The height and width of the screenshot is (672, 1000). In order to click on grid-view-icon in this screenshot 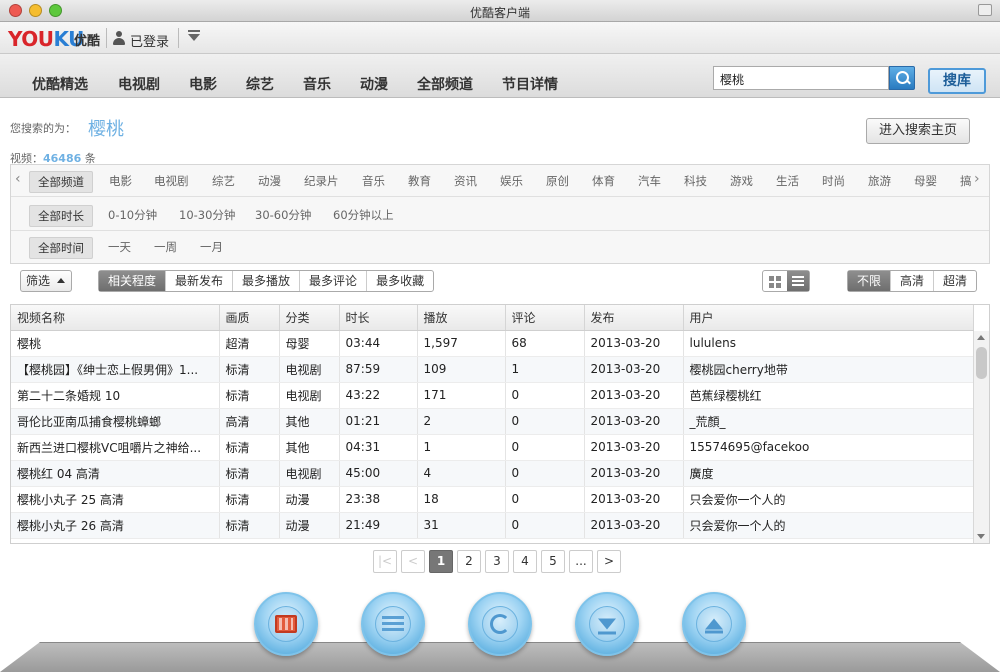, I will do `click(775, 282)`.